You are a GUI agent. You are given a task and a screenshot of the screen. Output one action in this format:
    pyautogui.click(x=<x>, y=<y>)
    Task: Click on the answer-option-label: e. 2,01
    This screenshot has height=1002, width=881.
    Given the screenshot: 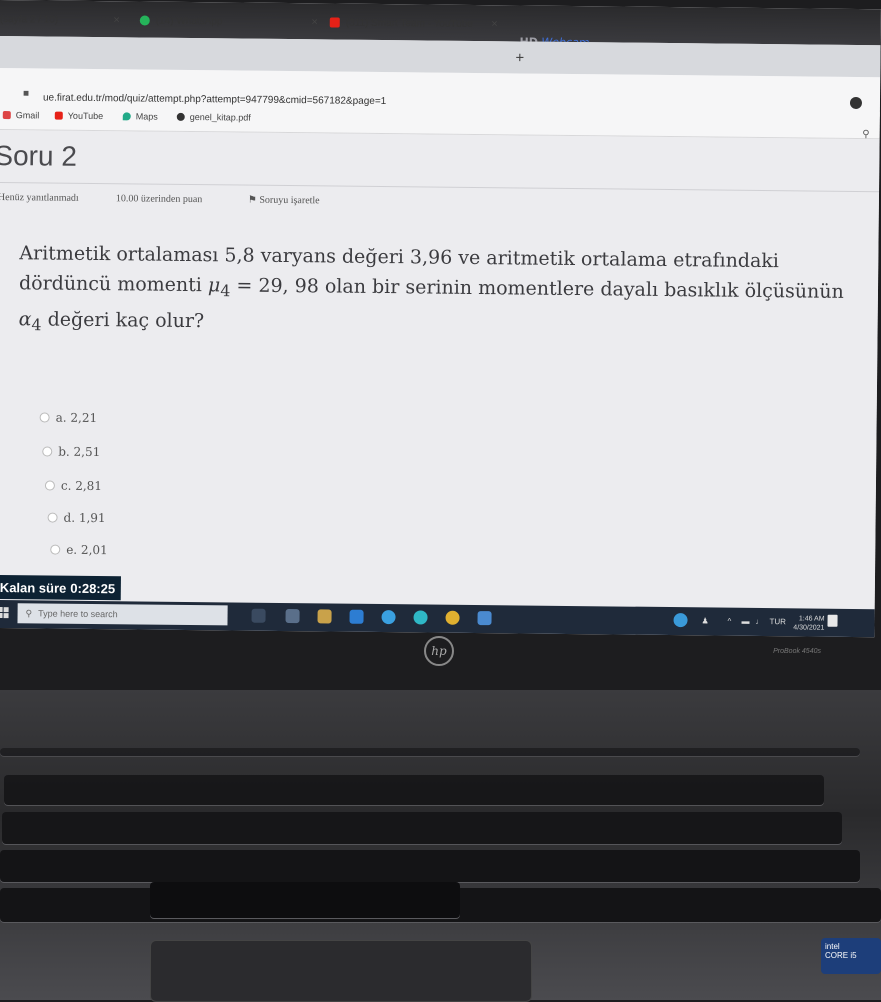 What is the action you would take?
    pyautogui.click(x=87, y=550)
    